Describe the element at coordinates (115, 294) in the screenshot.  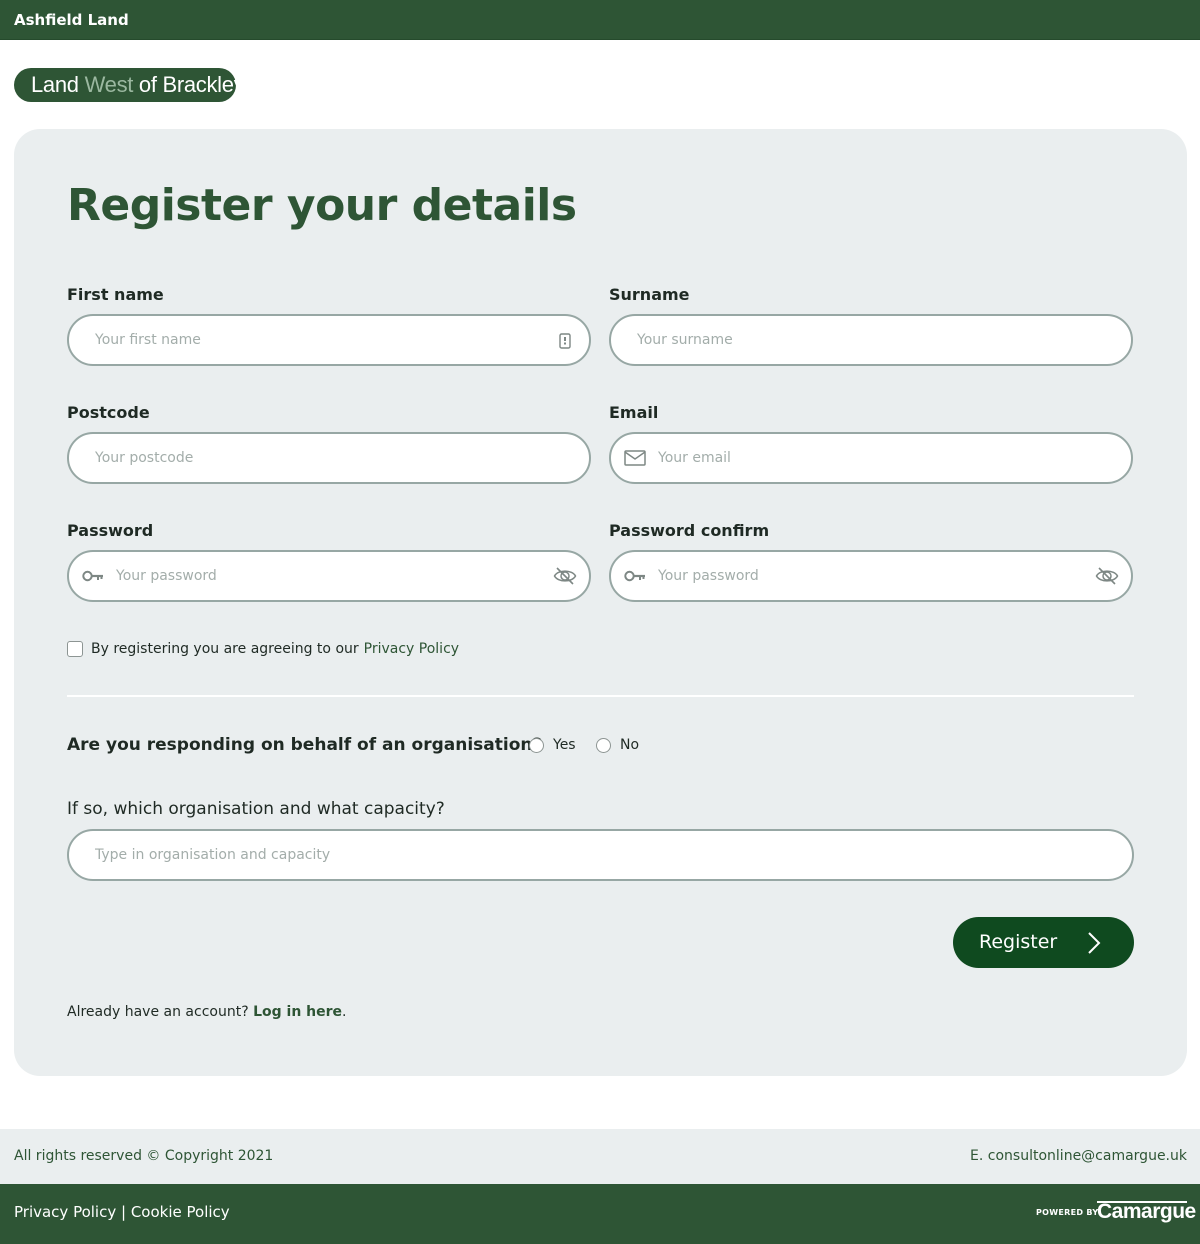
I see `first-name-label: First name` at that location.